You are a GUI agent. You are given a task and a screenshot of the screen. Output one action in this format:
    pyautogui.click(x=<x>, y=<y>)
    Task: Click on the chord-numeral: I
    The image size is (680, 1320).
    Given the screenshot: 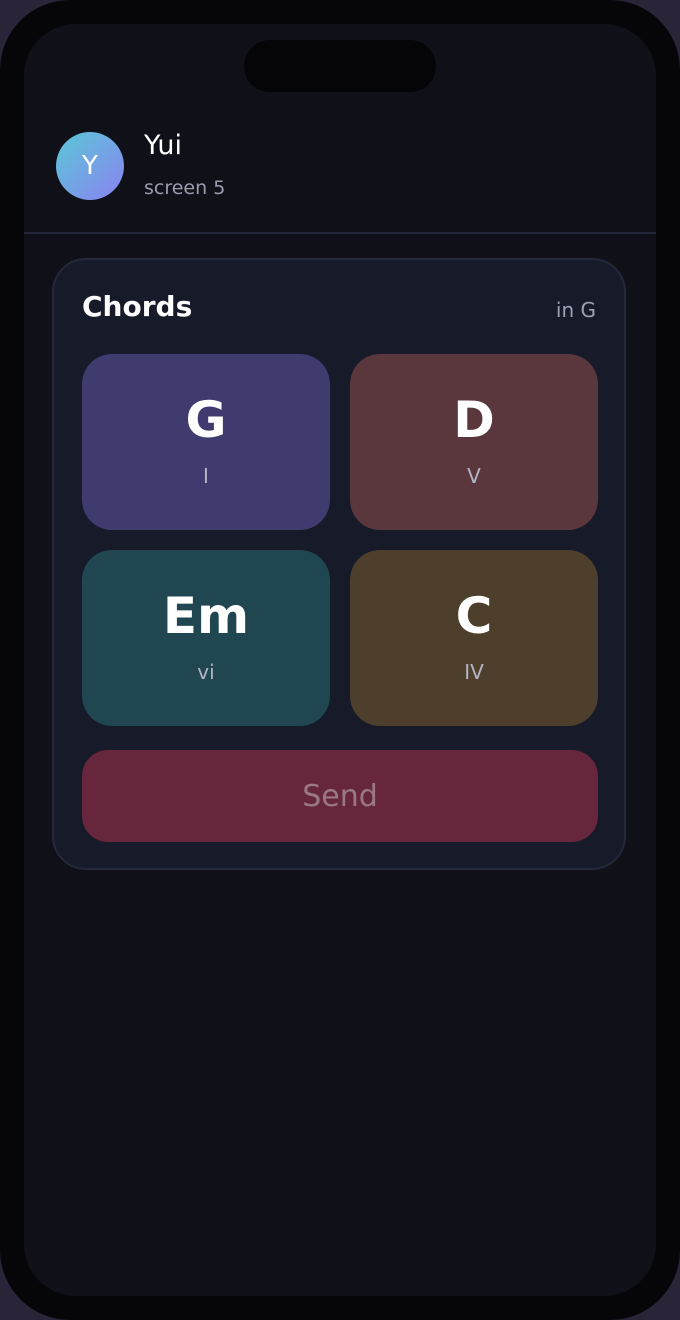 What is the action you would take?
    pyautogui.click(x=206, y=476)
    